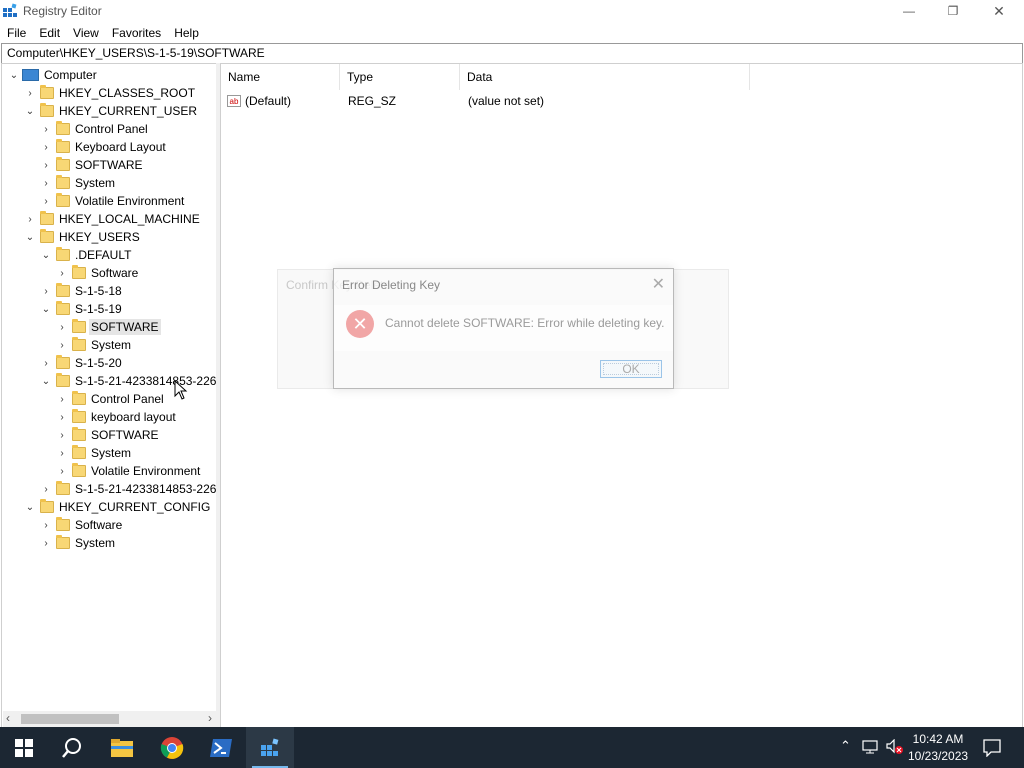 The image size is (1024, 768). I want to click on tree-horizontal-scrollbar: ‹ ›, so click(109, 719).